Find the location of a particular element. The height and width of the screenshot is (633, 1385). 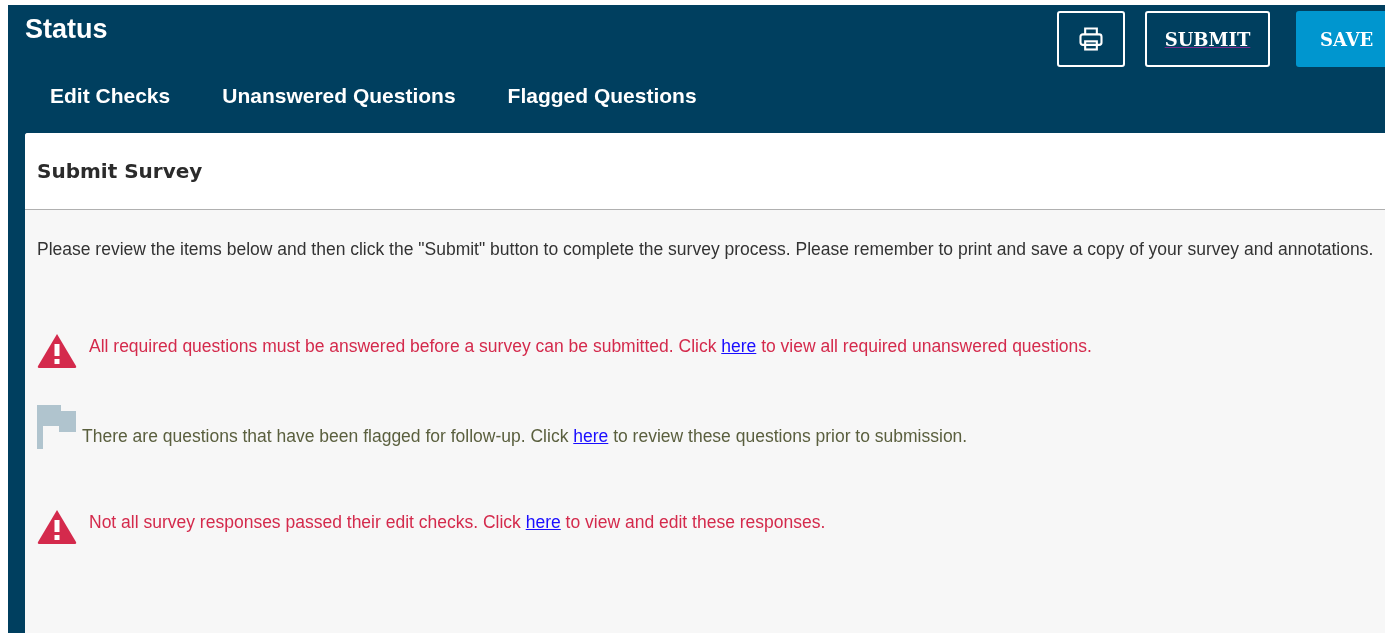

tab: Edit Checks is located at coordinates (110, 96).